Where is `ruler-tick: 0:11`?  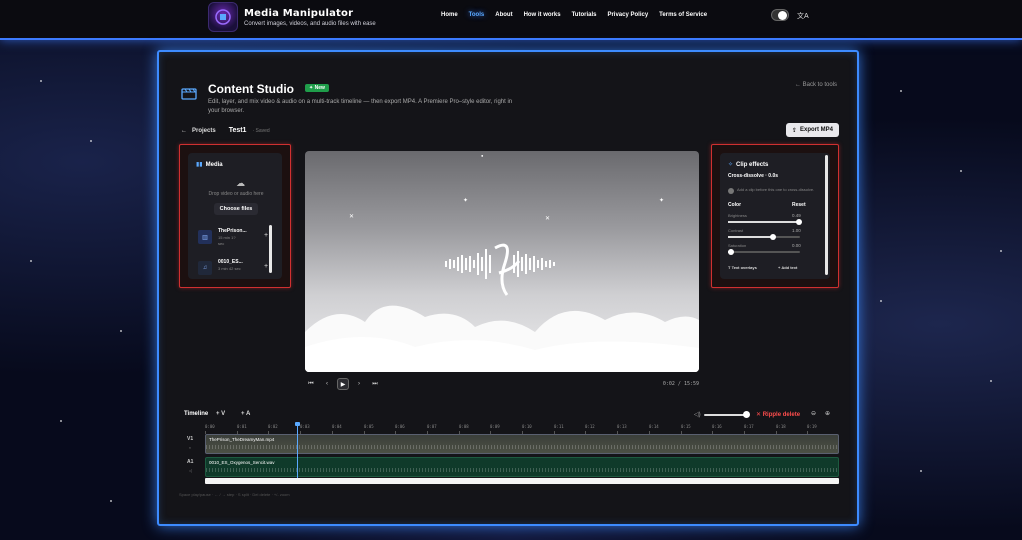 ruler-tick: 0:11 is located at coordinates (559, 429).